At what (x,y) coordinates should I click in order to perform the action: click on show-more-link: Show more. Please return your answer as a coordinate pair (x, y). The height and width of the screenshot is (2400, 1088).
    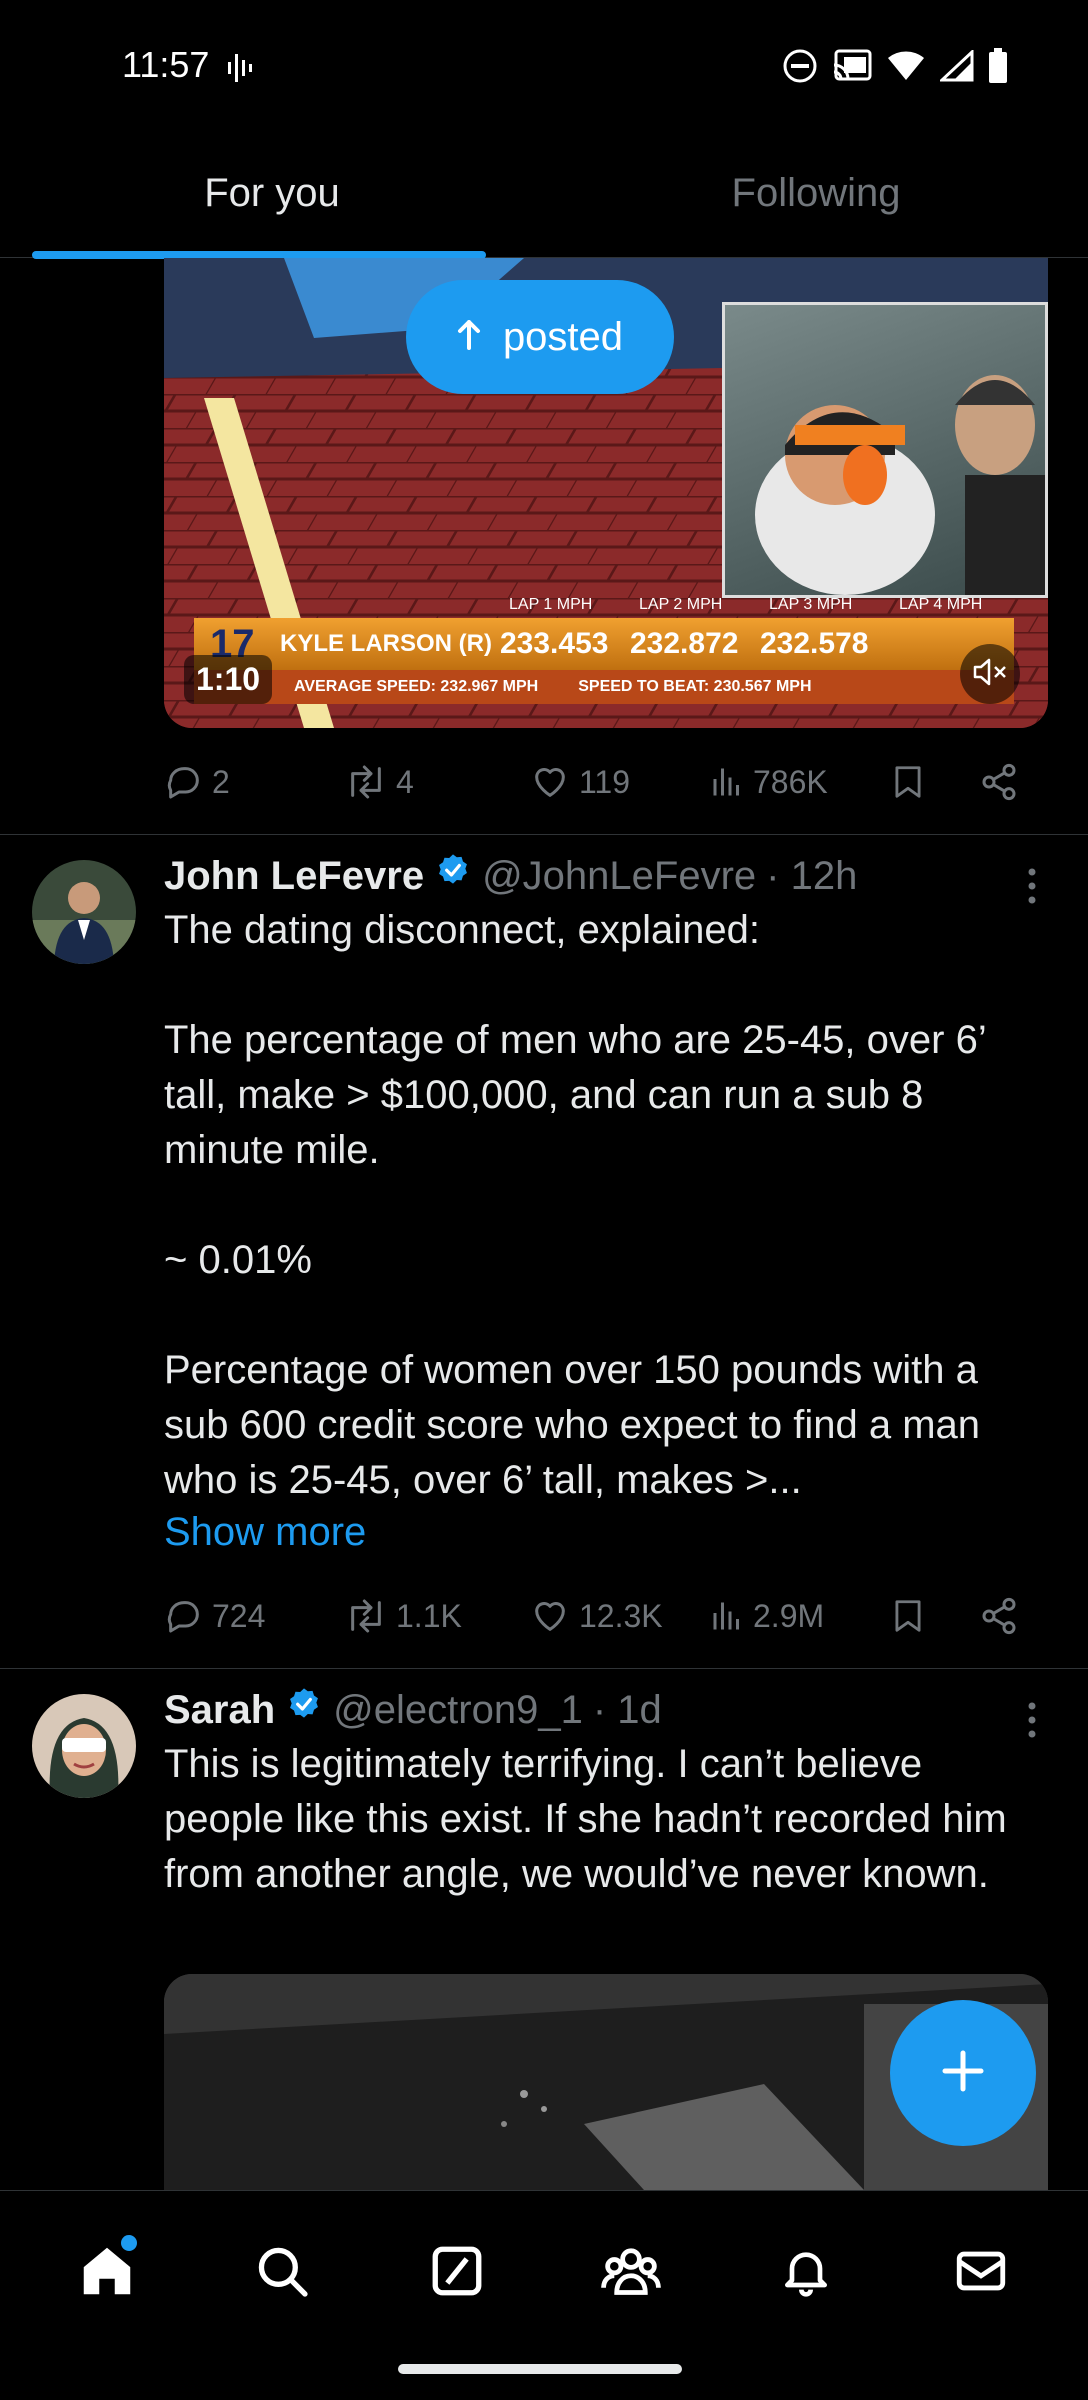
    Looking at the image, I should click on (265, 1532).